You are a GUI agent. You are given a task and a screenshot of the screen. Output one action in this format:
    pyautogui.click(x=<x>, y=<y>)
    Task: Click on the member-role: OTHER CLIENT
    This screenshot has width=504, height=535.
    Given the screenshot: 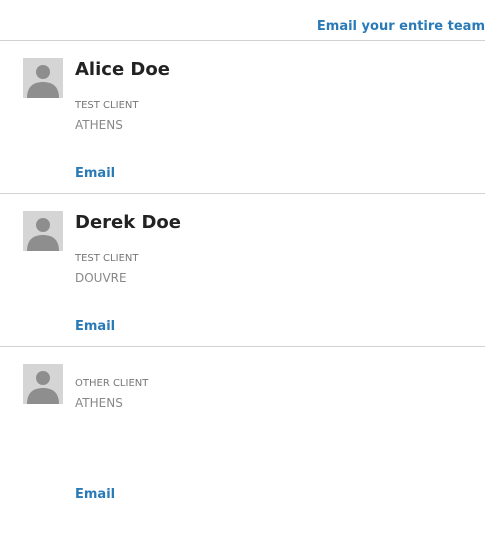 What is the action you would take?
    pyautogui.click(x=112, y=383)
    